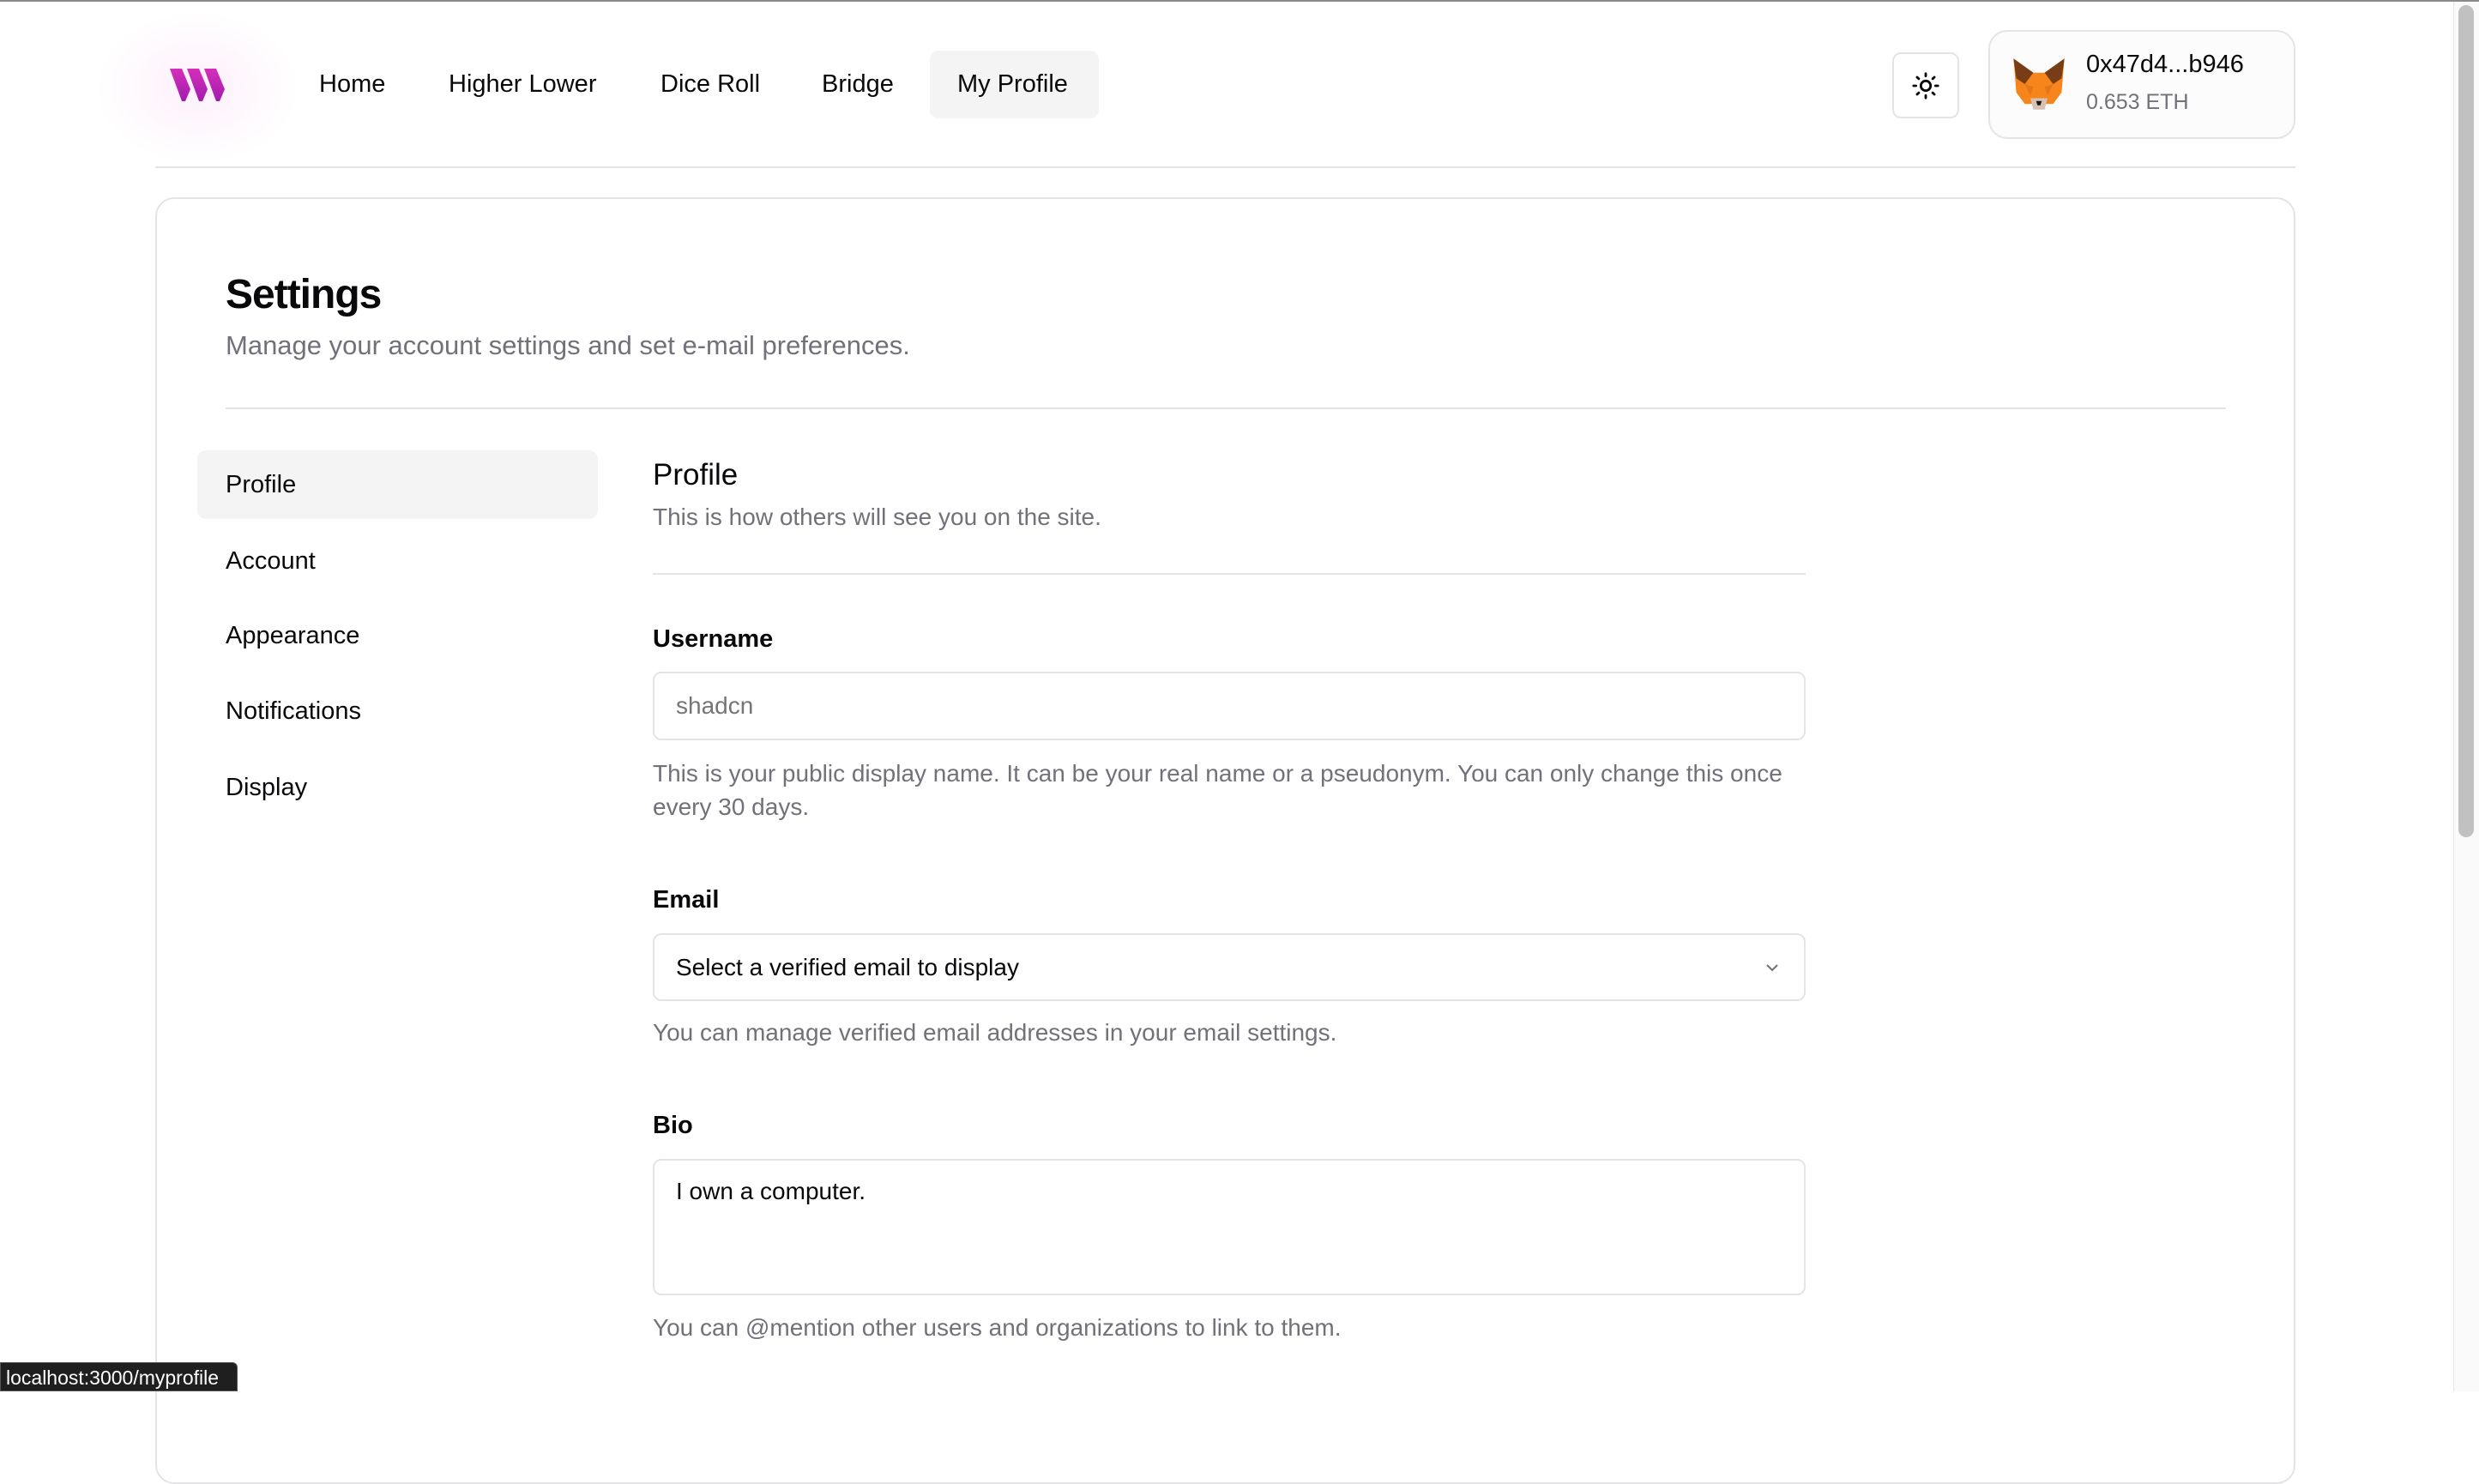 The image size is (2479, 1484). I want to click on scrollbar-thumb, so click(2466, 421).